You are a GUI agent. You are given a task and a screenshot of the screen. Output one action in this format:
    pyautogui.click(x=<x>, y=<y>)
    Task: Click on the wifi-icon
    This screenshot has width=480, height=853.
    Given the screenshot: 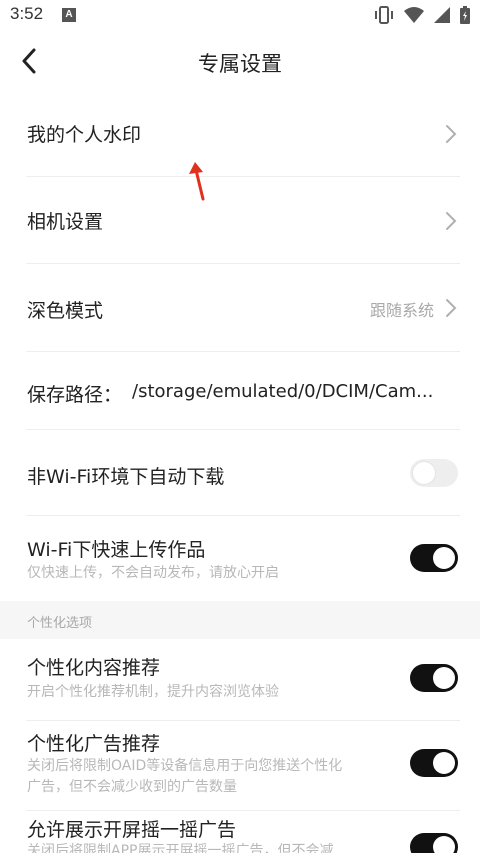 What is the action you would take?
    pyautogui.click(x=414, y=15)
    